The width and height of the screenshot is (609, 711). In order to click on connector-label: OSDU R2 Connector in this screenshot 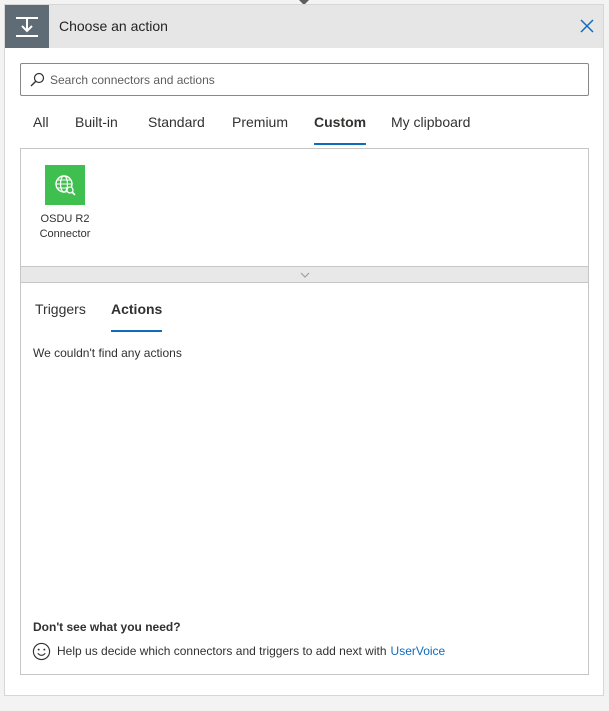, I will do `click(65, 227)`.